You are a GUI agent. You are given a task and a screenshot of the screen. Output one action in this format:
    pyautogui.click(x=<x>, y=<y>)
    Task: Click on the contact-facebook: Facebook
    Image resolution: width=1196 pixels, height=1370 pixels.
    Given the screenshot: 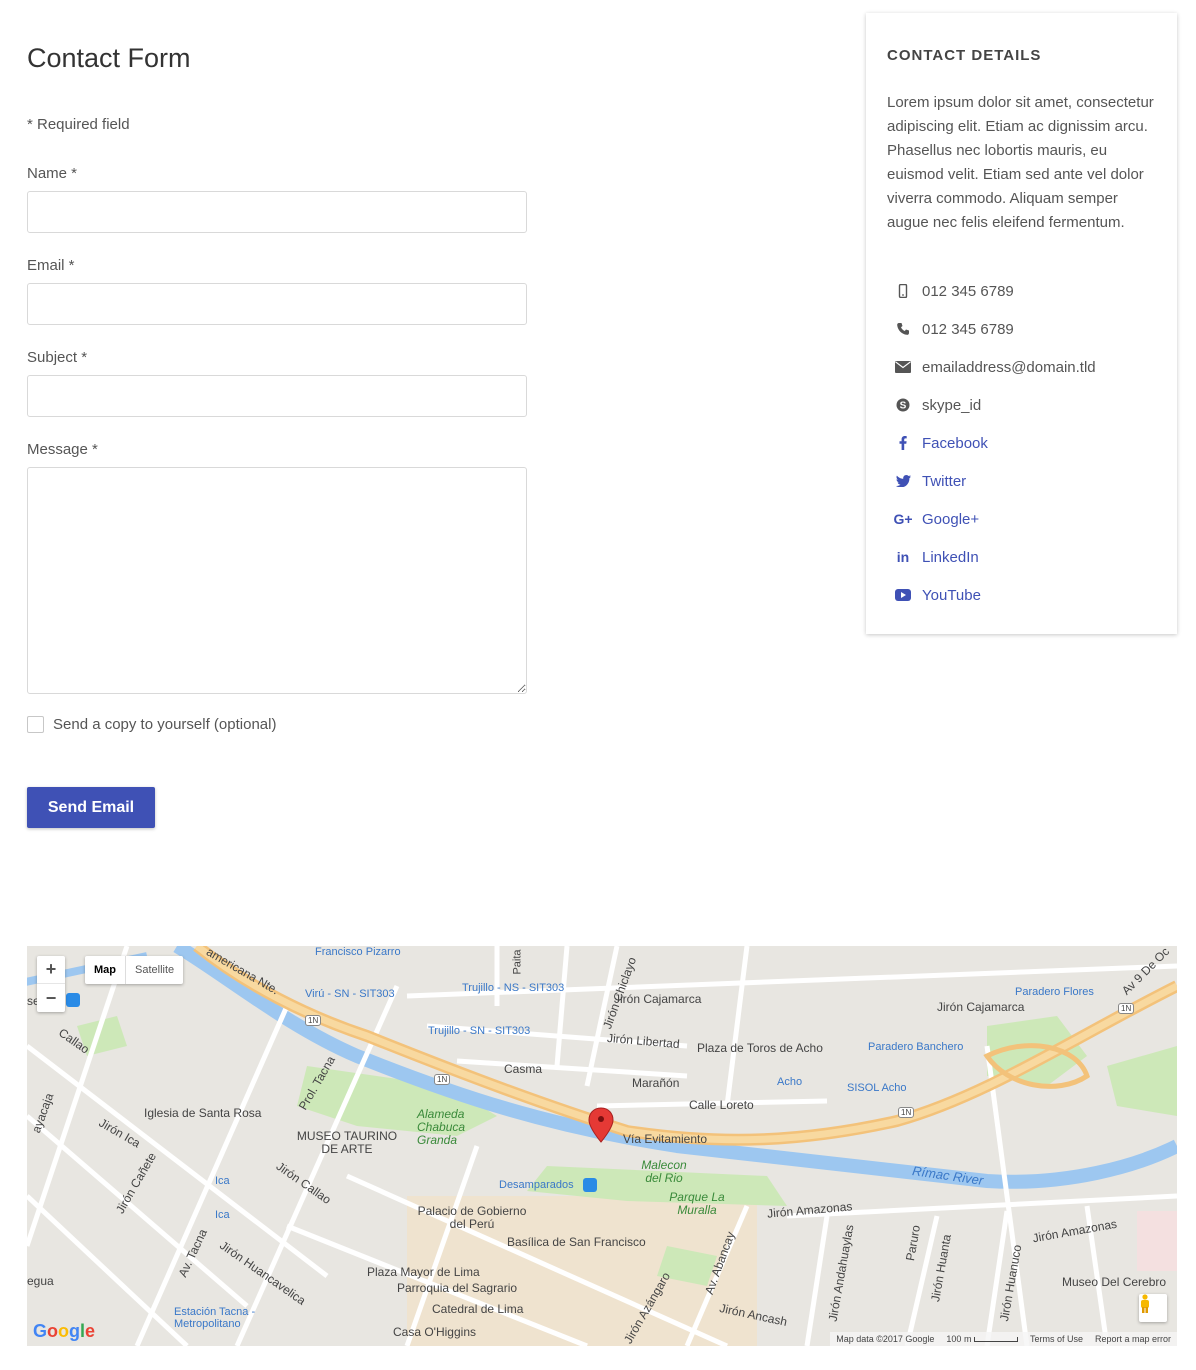 What is the action you would take?
    pyautogui.click(x=940, y=443)
    